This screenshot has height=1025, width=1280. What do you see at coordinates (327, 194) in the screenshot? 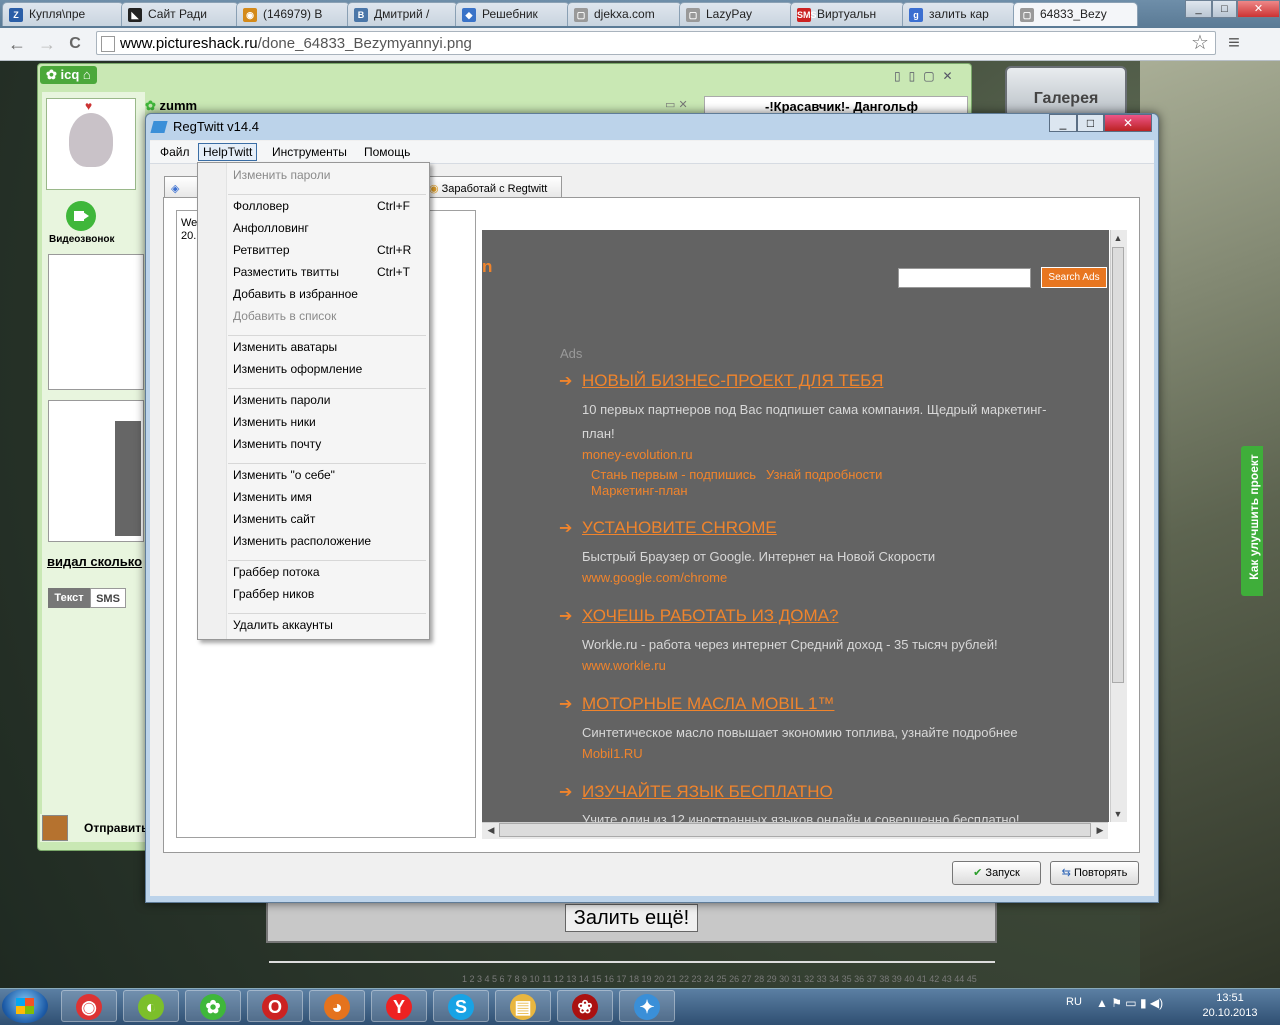
I see `menu-separator` at bounding box center [327, 194].